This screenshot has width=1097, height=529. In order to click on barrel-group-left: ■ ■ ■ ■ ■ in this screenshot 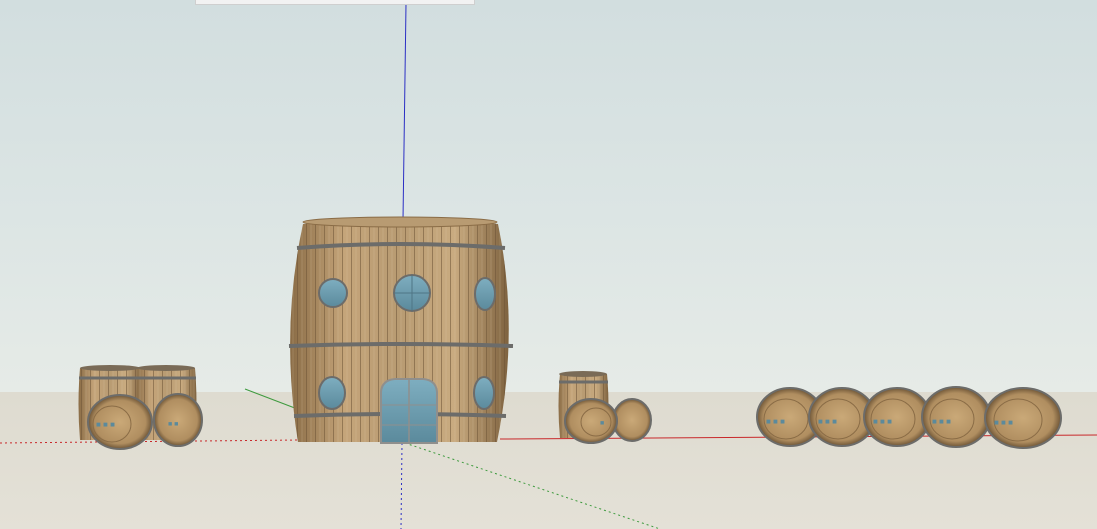, I will do `click(140, 407)`.